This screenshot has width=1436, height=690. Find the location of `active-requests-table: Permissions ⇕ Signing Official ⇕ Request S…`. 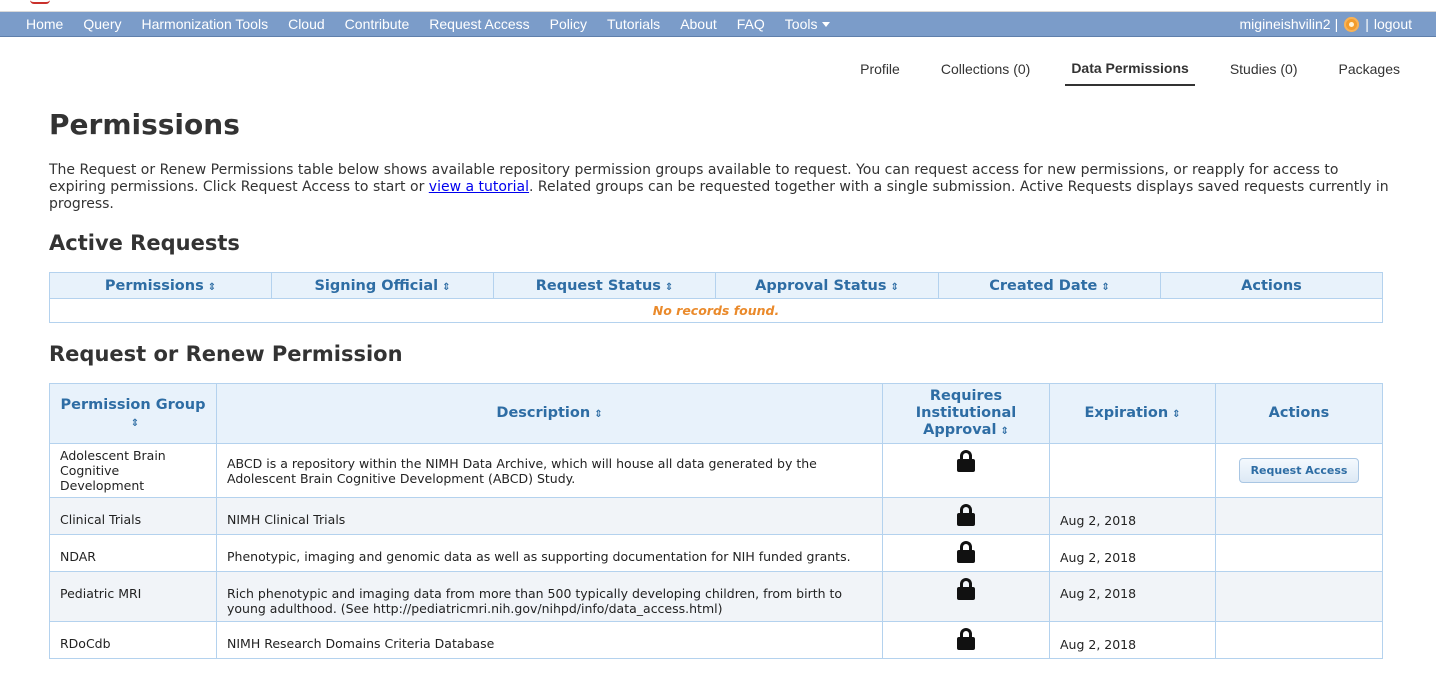

active-requests-table: Permissions ⇕ Signing Official ⇕ Request S… is located at coordinates (716, 297).